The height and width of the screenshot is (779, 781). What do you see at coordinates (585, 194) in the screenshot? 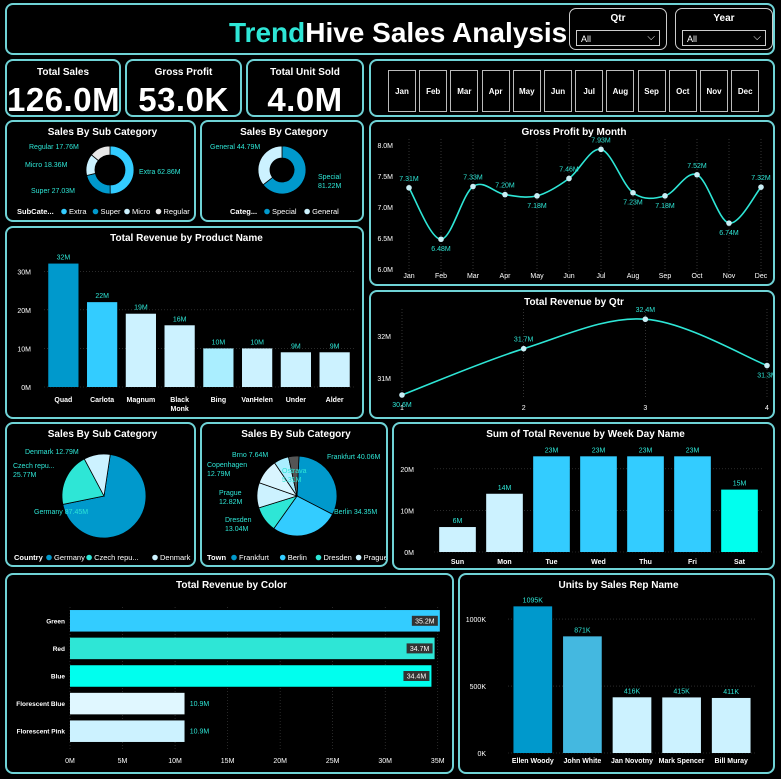
I see `series-line` at bounding box center [585, 194].